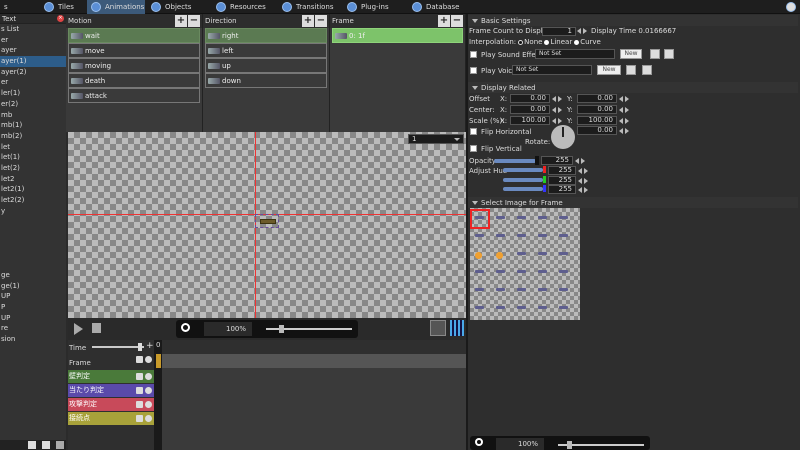 This screenshot has height=450, width=800. I want to click on hue-red-handle, so click(544, 169).